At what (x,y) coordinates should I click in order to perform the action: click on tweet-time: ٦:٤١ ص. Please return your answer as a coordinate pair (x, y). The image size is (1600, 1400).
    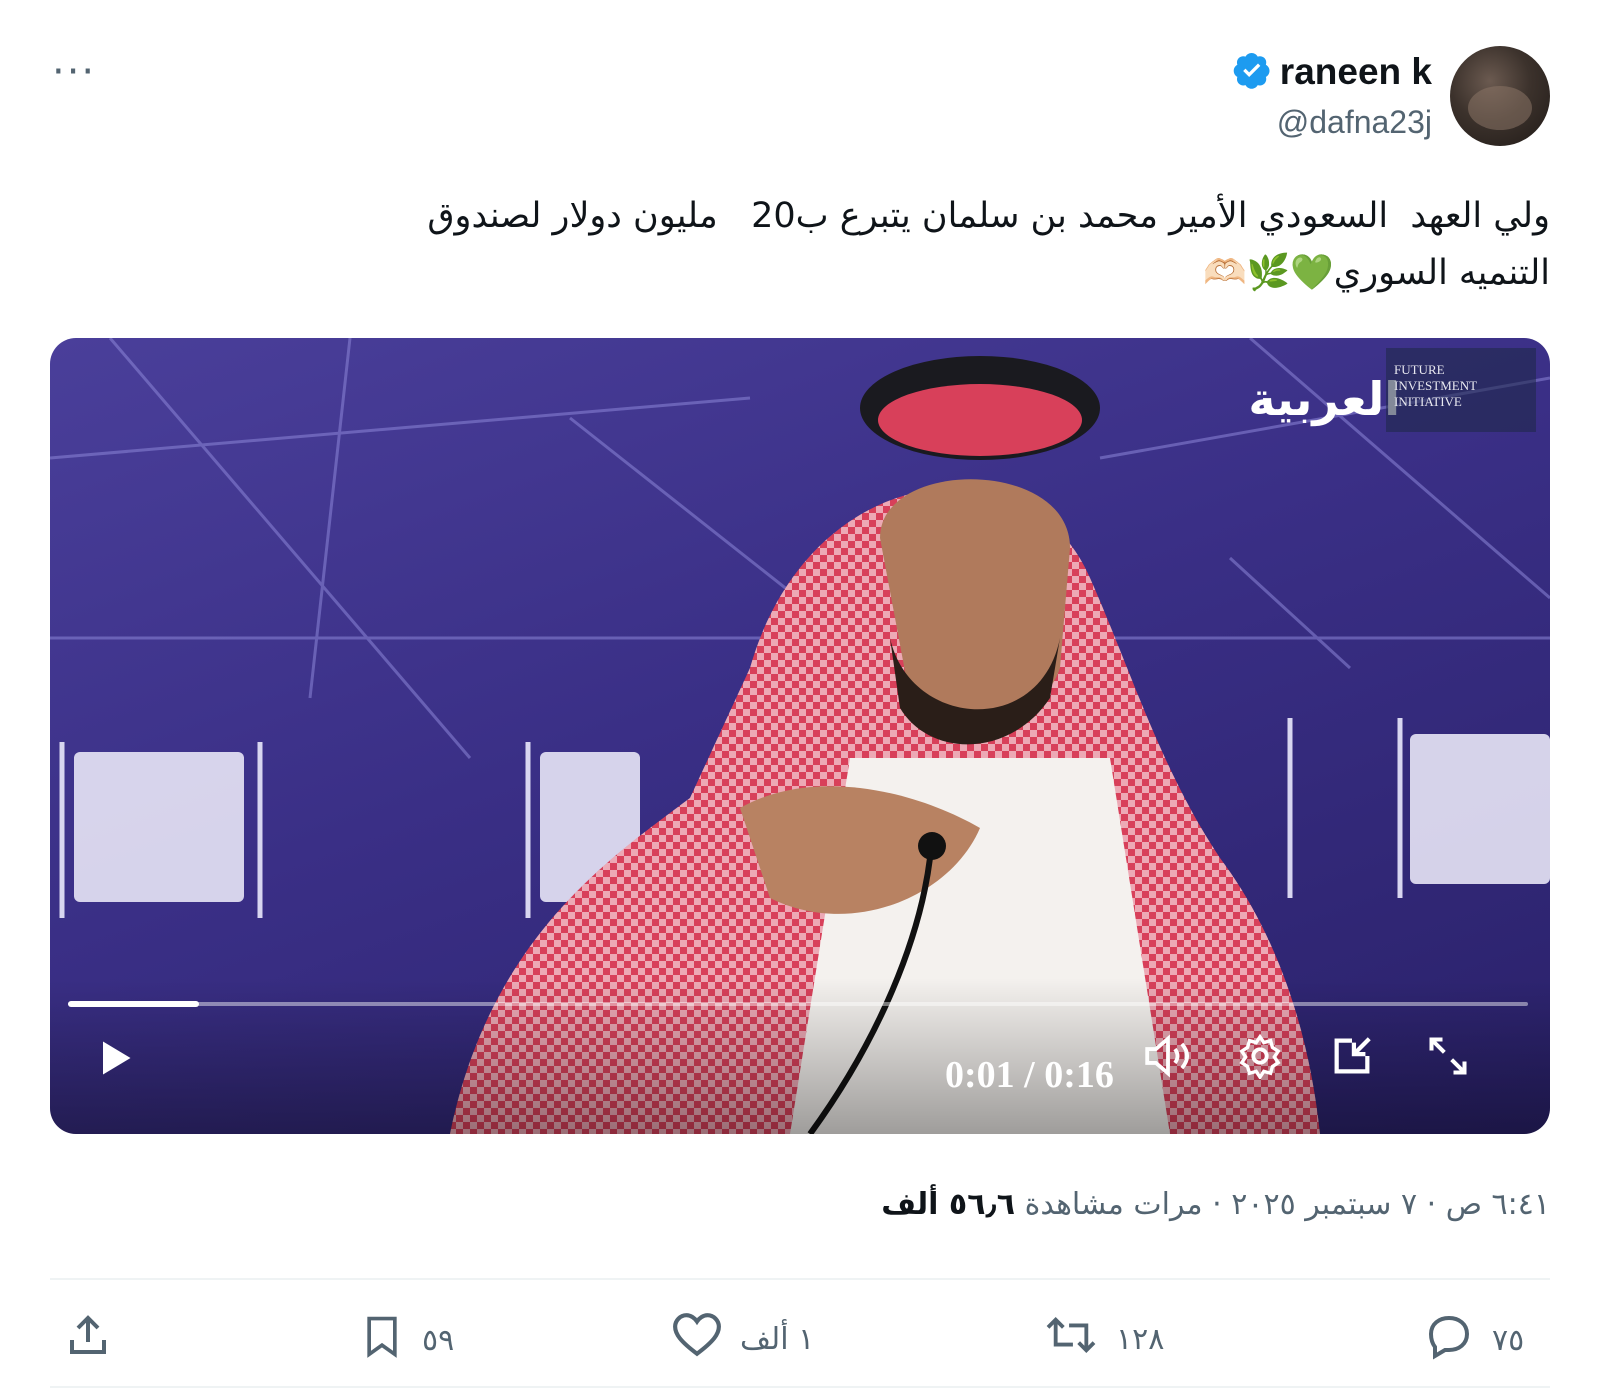
    Looking at the image, I should click on (1498, 1204).